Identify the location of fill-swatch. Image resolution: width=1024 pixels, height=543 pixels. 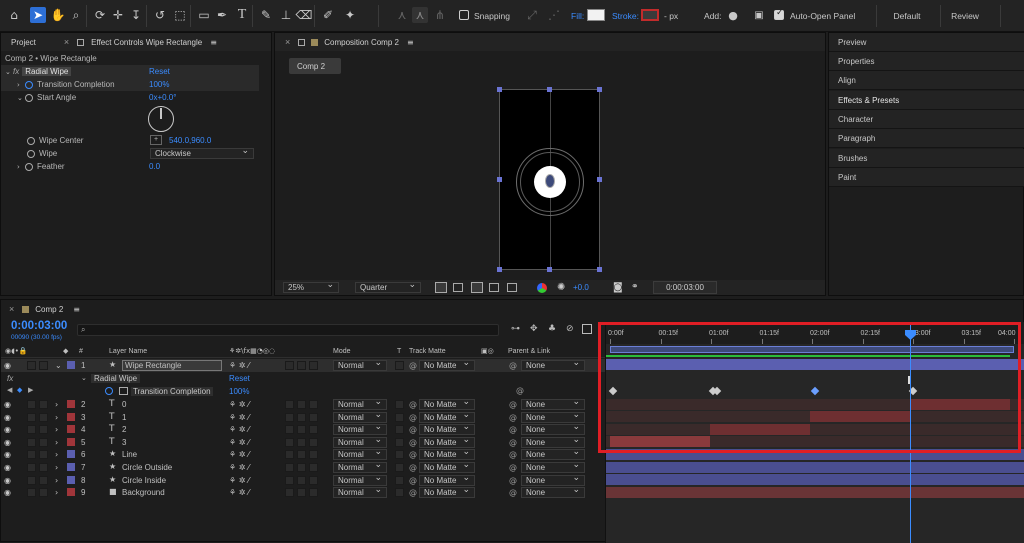
(596, 15).